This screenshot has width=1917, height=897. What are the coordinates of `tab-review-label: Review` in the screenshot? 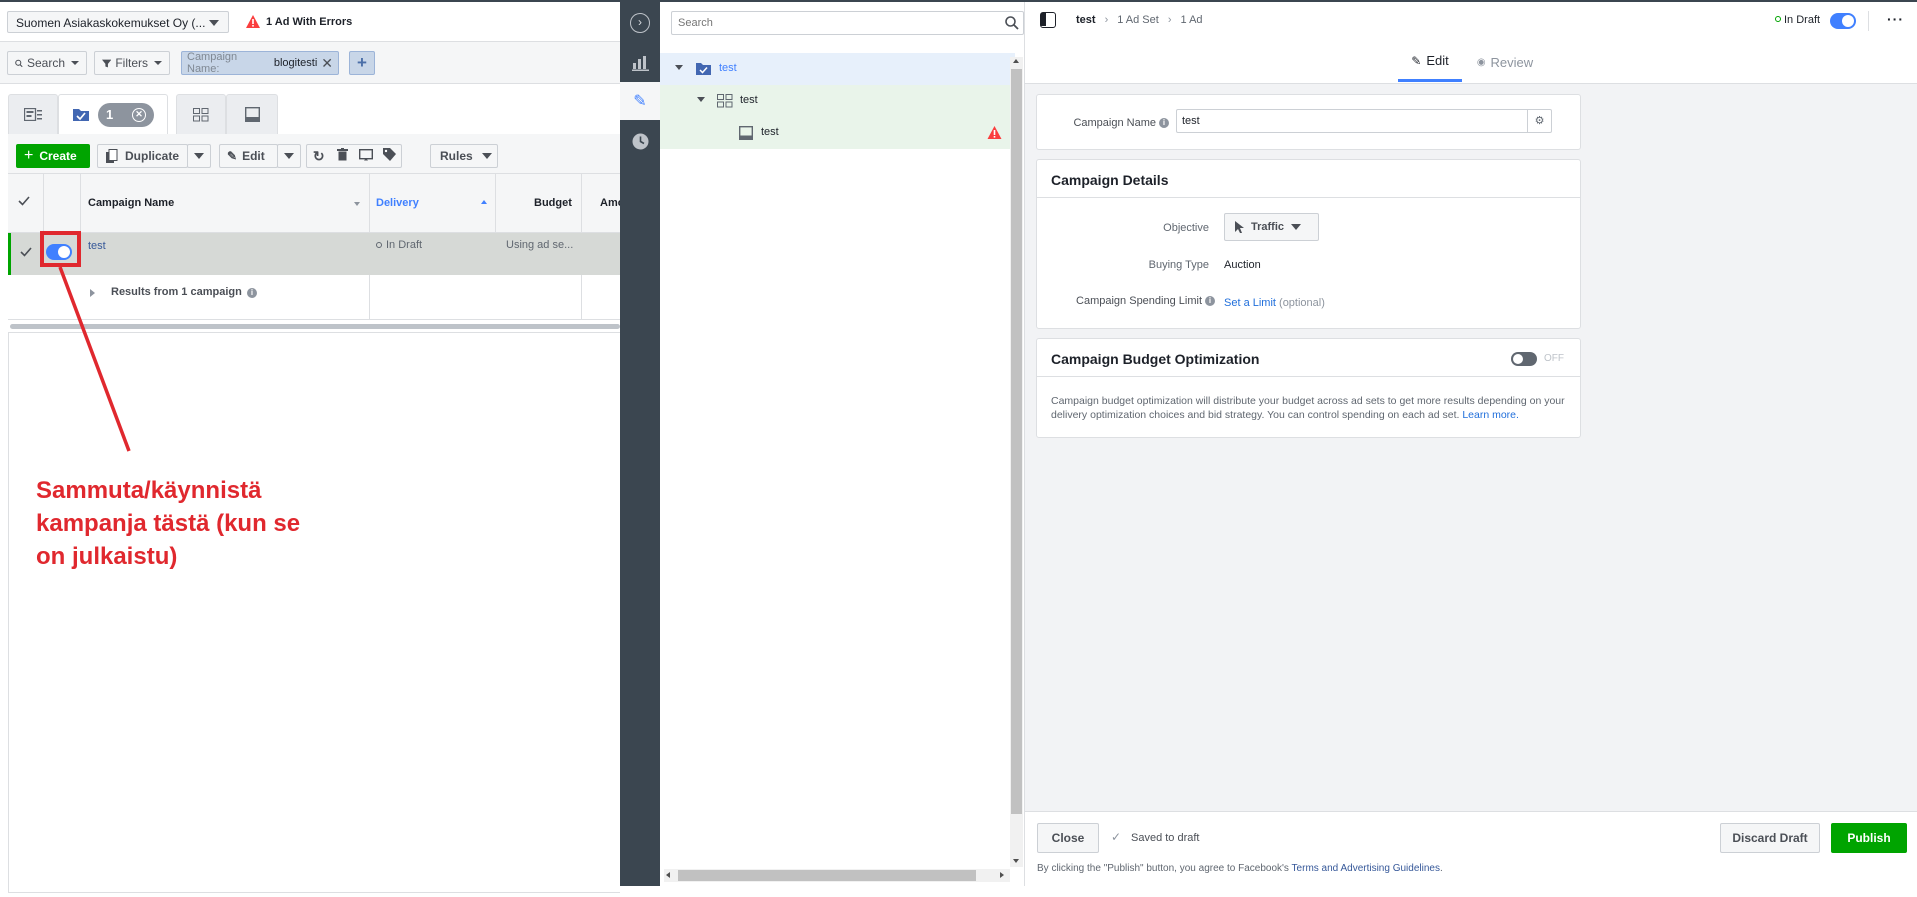 It's located at (1512, 62).